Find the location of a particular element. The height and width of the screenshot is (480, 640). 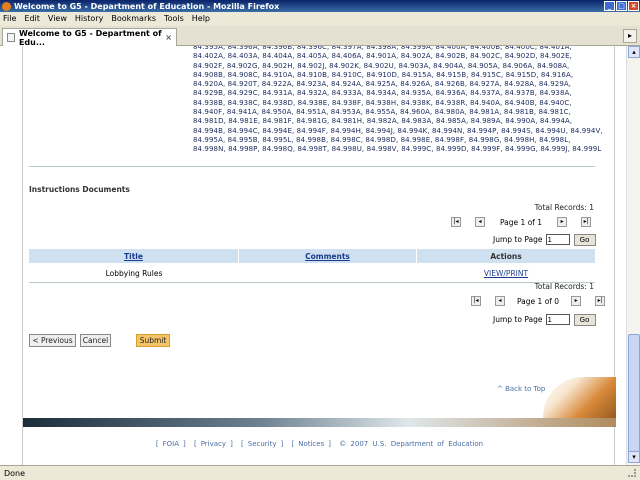

table-header: Title Comments Actions is located at coordinates (312, 256).